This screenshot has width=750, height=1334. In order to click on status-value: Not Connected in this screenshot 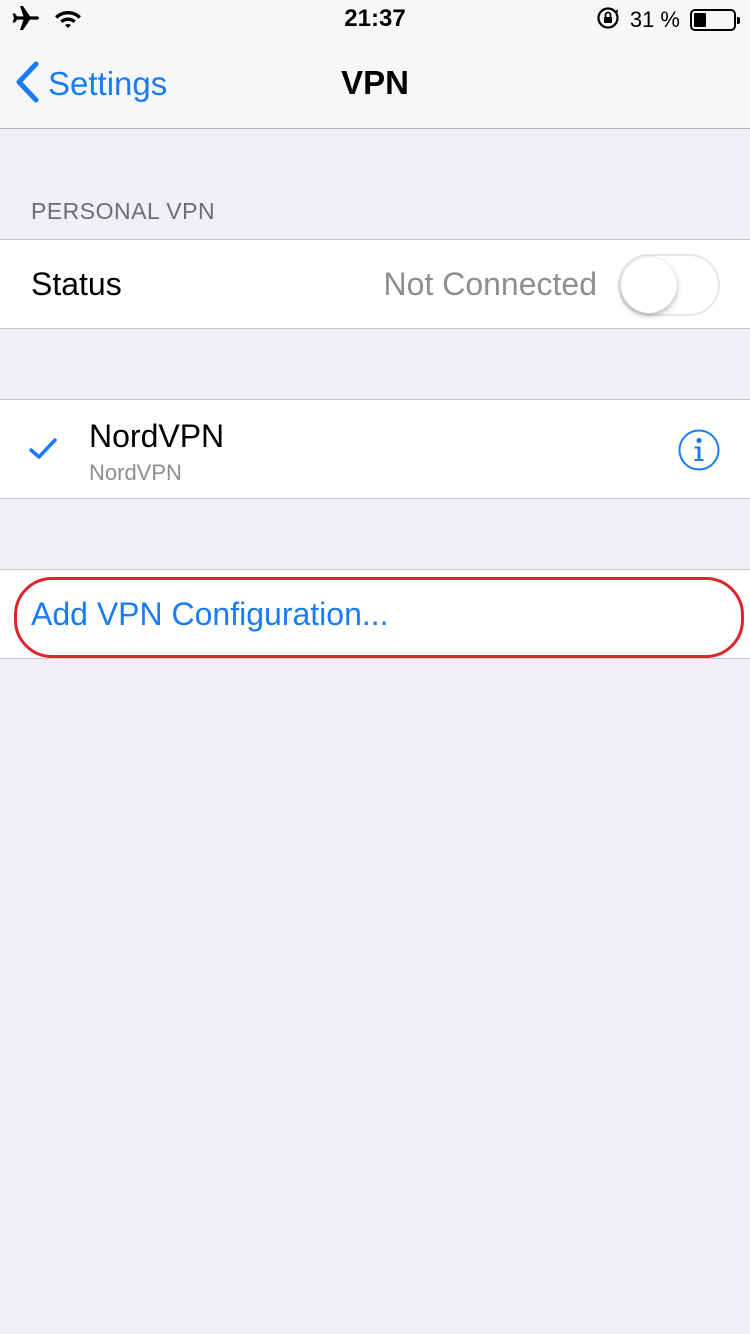, I will do `click(490, 284)`.